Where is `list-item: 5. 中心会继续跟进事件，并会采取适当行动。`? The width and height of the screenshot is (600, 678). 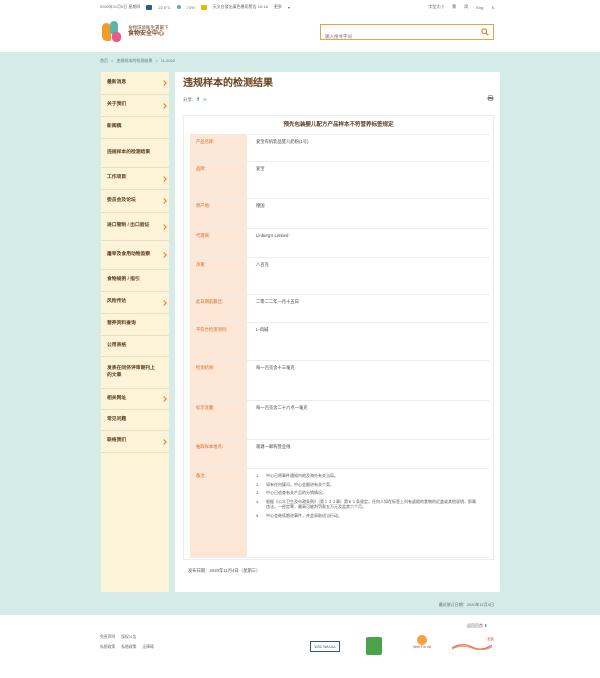
list-item: 5. 中心会继续跟进事件，并会采取适当行动。 is located at coordinates (299, 515).